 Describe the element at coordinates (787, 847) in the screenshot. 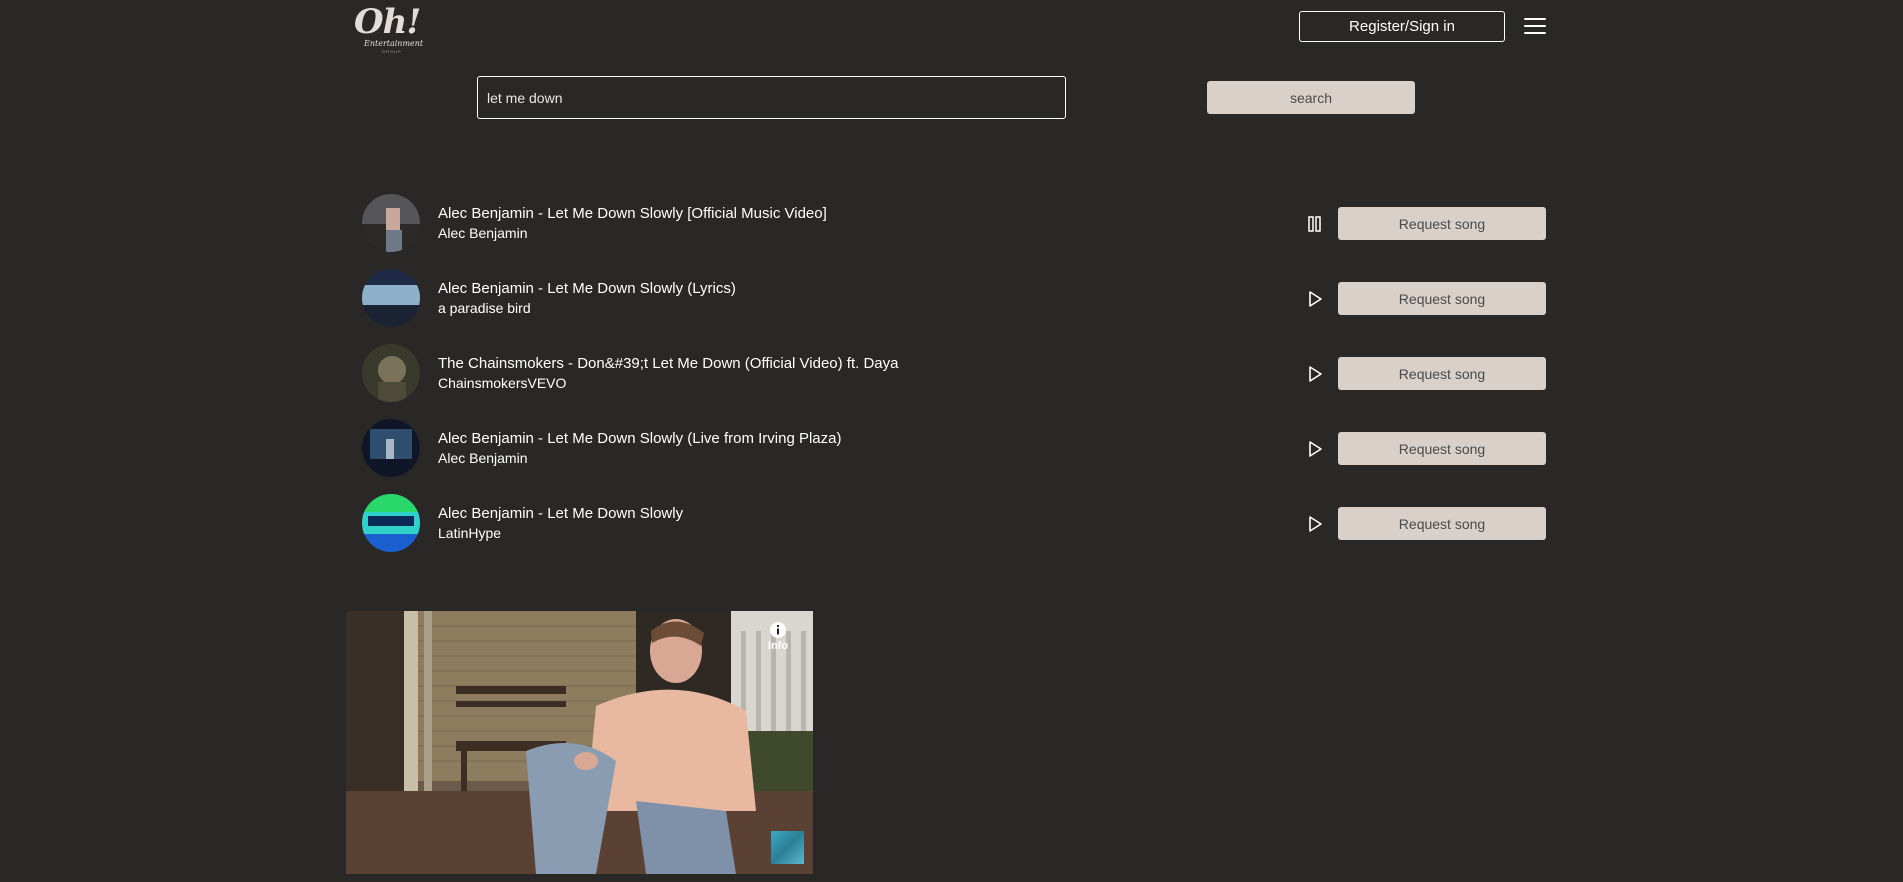

I see `channel-watermark` at that location.